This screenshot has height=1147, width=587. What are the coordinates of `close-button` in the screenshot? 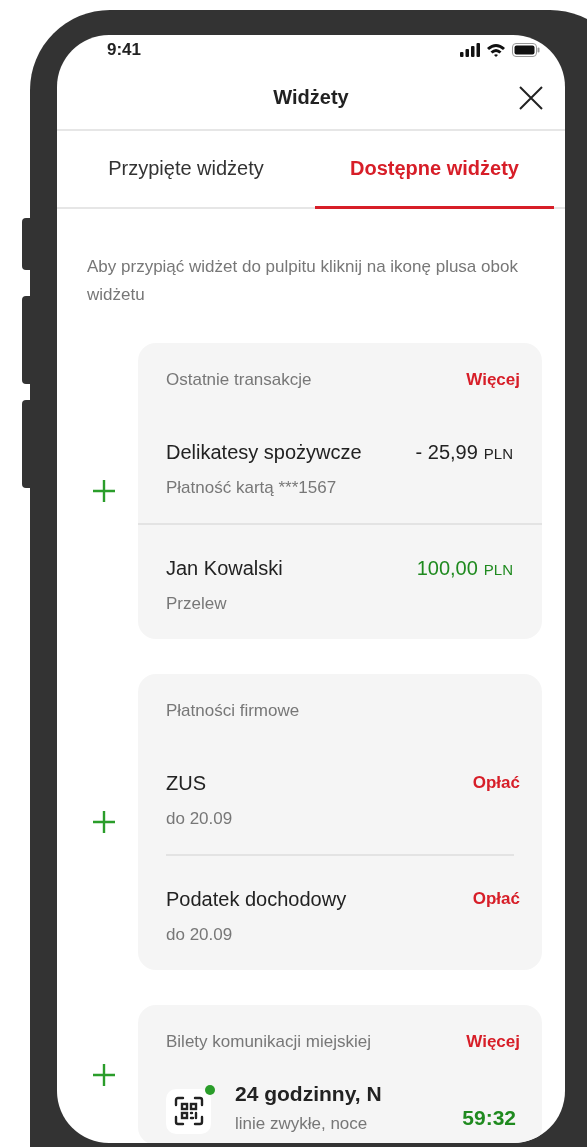 It's located at (531, 98).